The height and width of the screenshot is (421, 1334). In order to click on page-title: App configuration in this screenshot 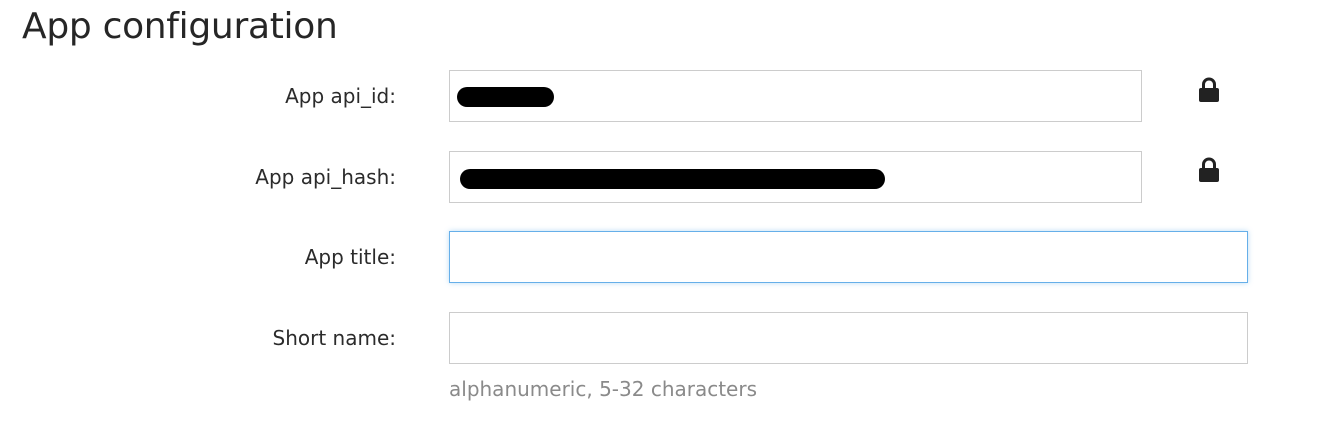, I will do `click(180, 26)`.